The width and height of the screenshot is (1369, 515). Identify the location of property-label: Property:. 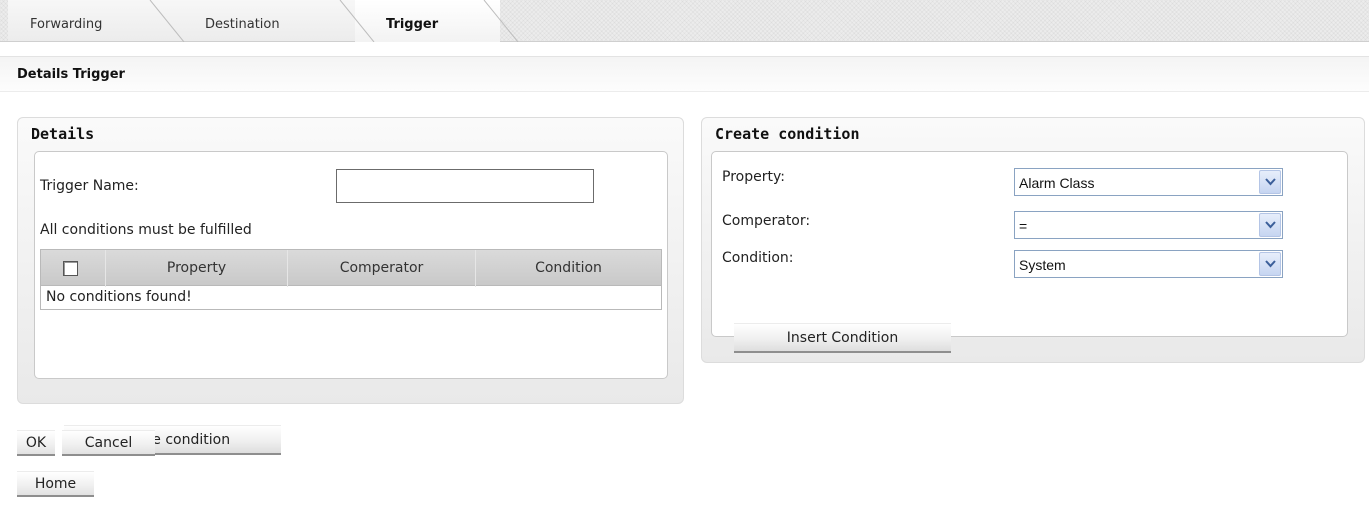
(753, 177).